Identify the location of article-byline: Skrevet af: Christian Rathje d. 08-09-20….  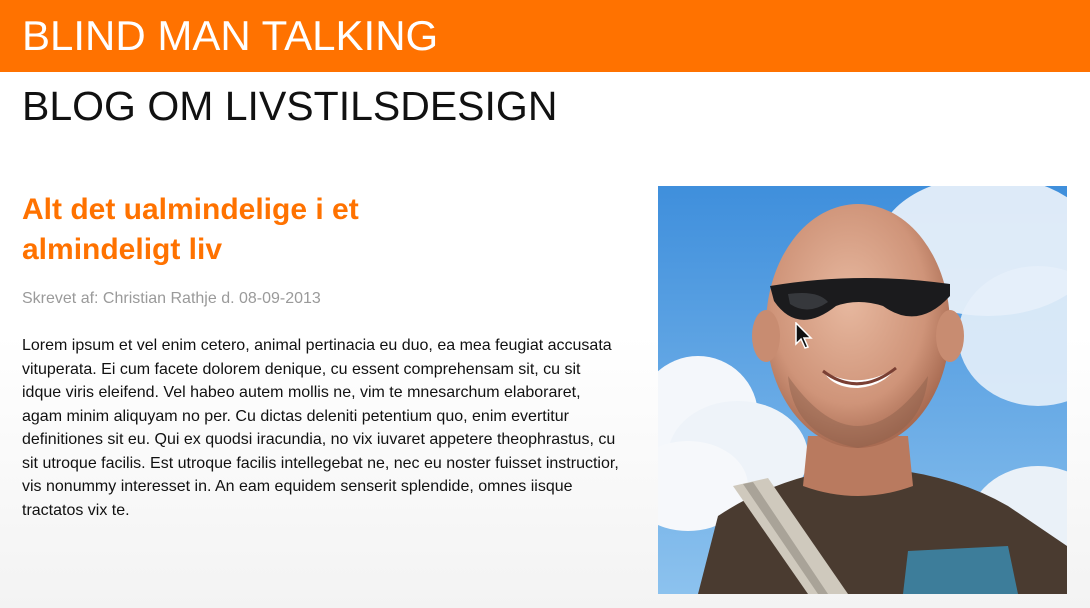
(171, 298).